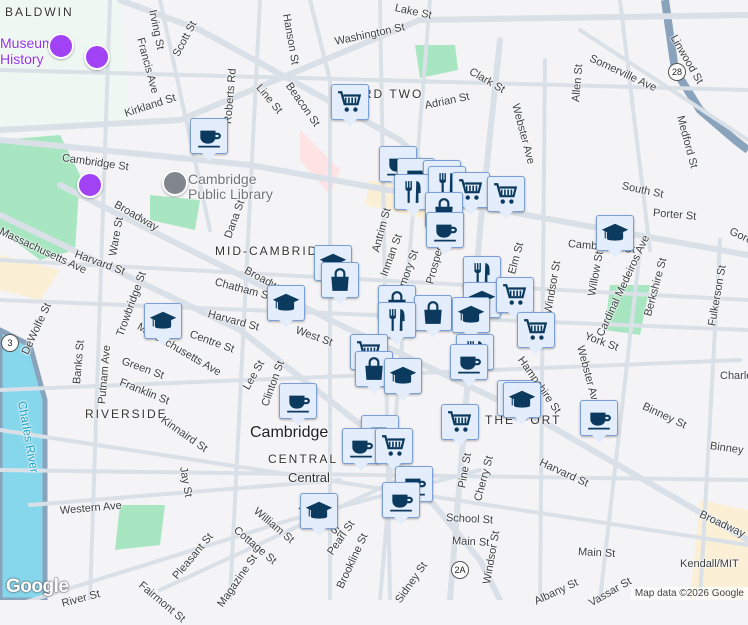  I want to click on restaurant-marker, so click(397, 323).